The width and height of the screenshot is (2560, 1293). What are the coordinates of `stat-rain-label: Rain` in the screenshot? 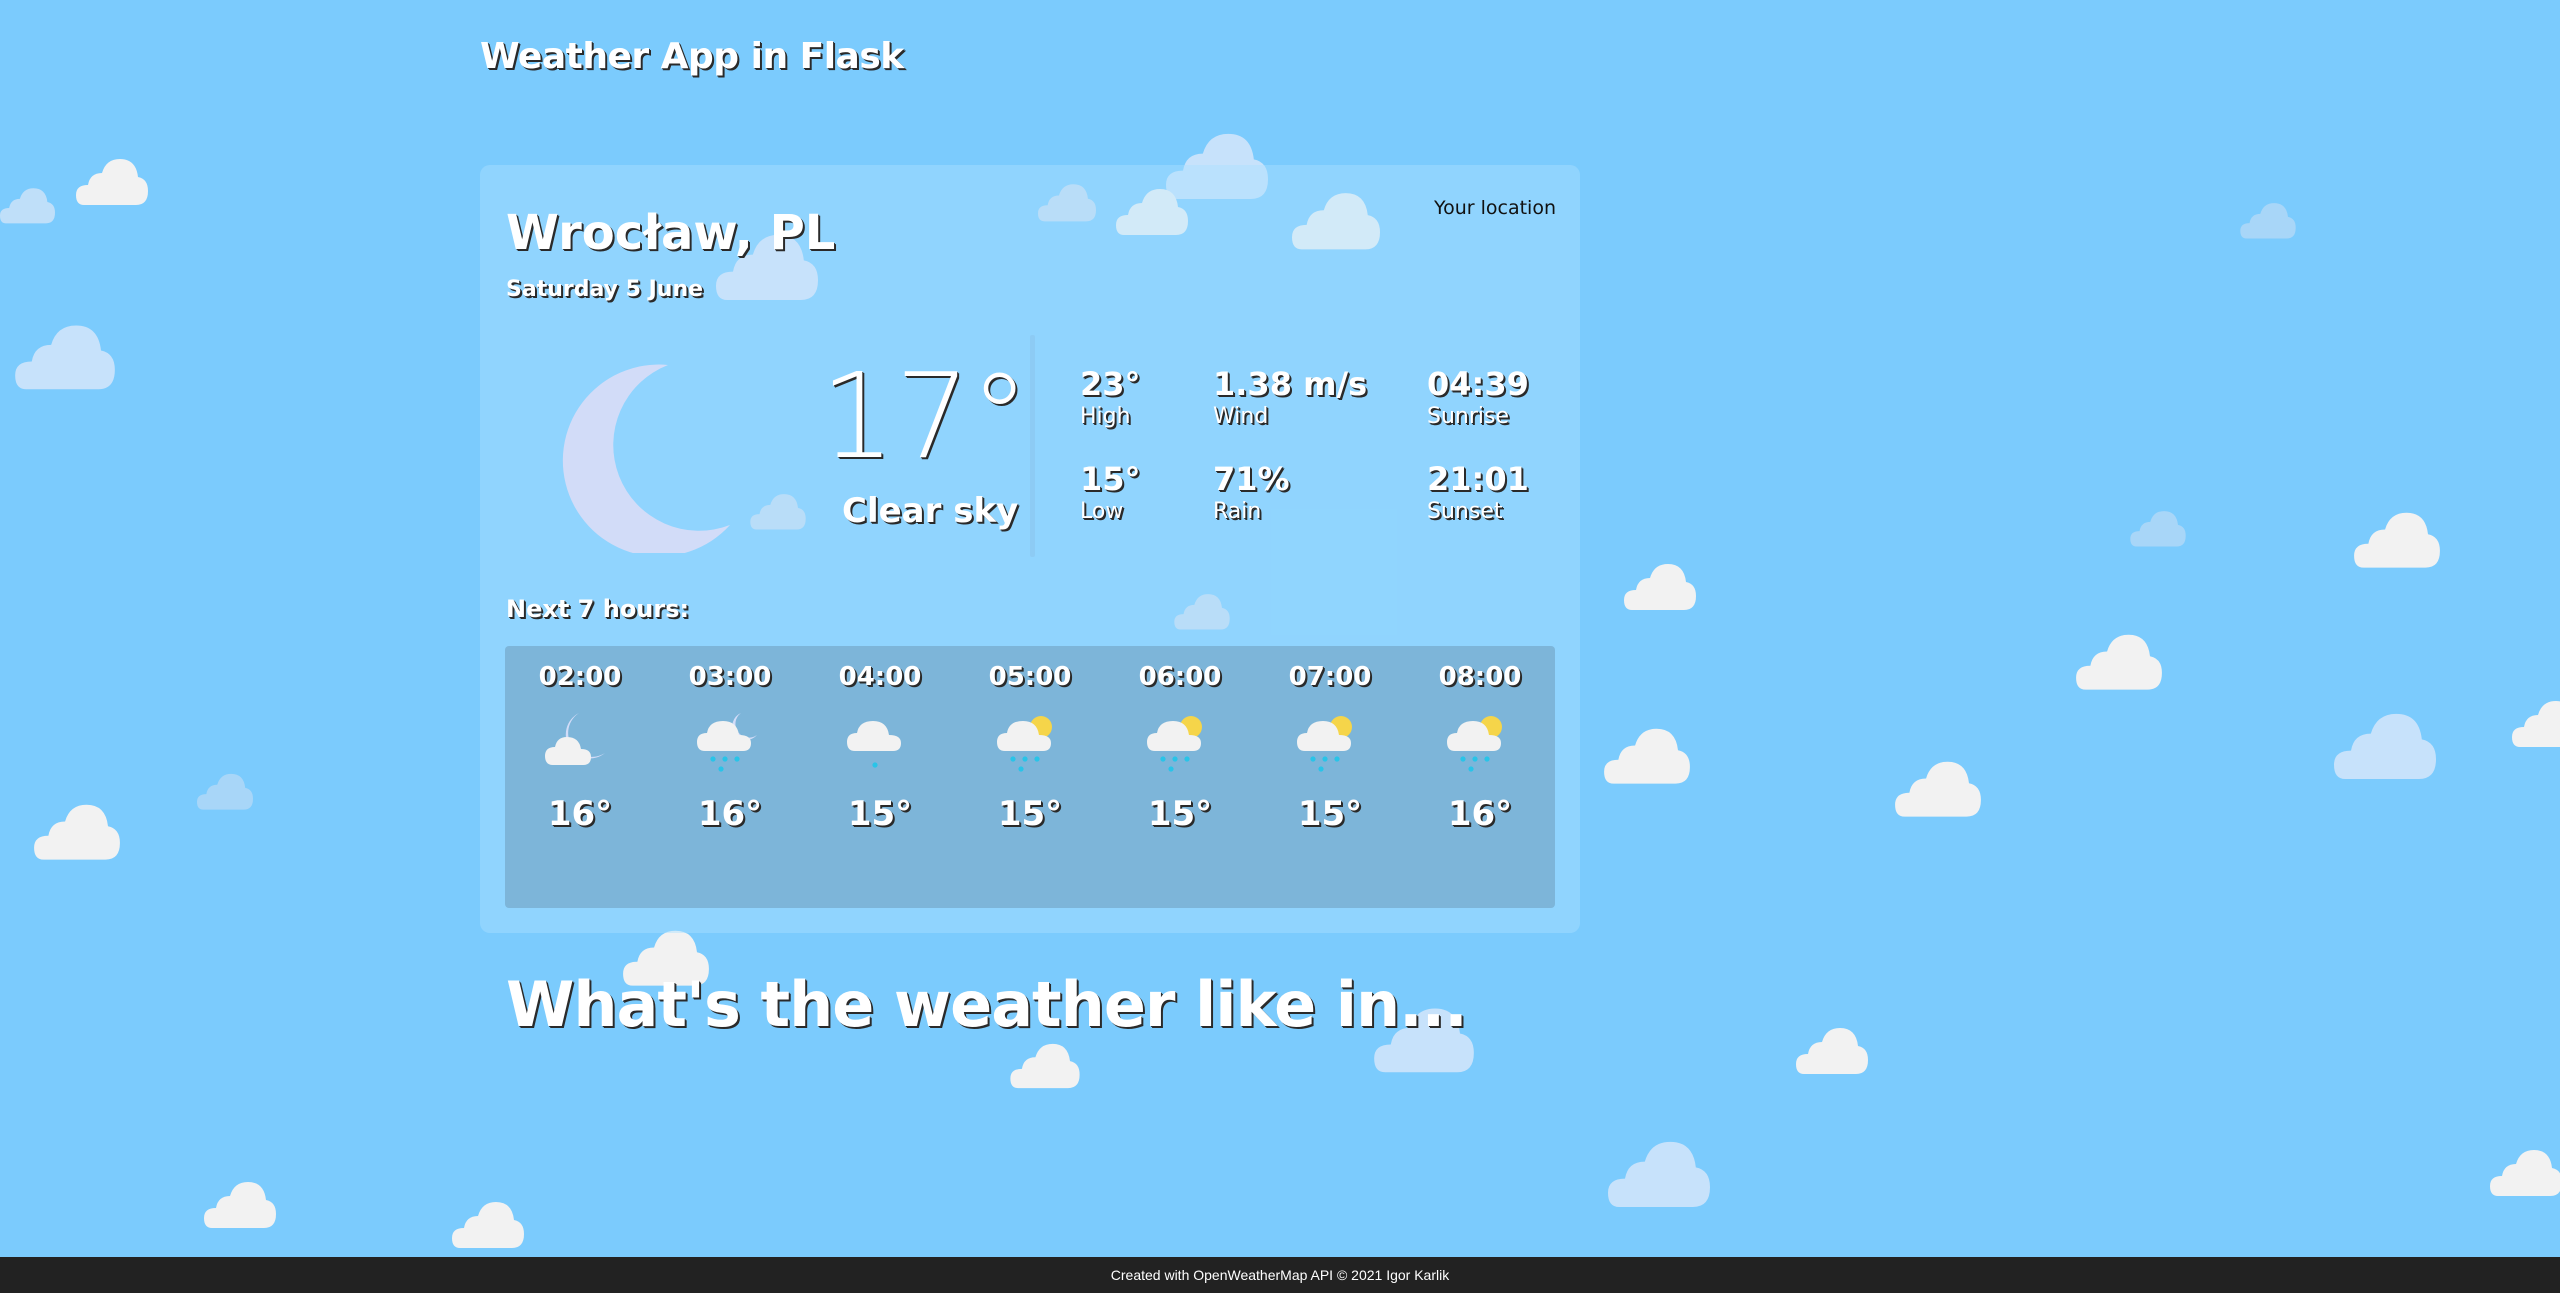 It's located at (1237, 511).